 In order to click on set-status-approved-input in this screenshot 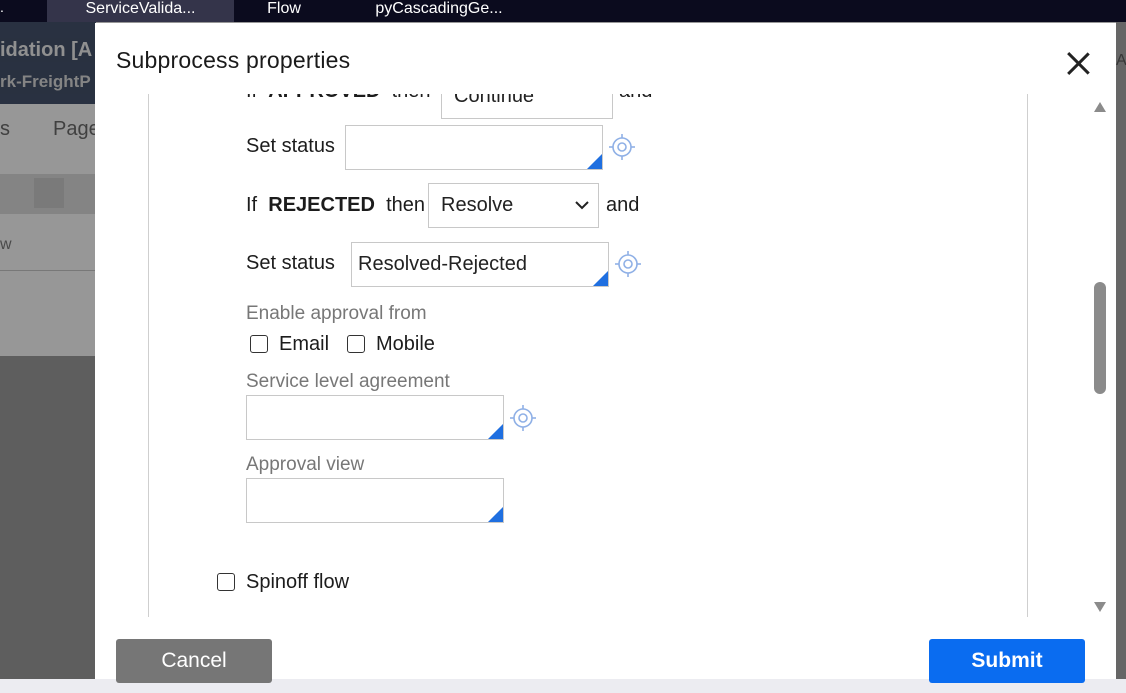, I will do `click(474, 147)`.